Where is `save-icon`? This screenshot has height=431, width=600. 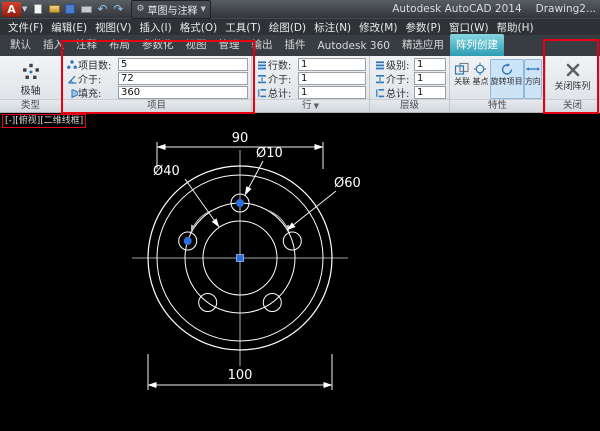
save-icon is located at coordinates (70, 9).